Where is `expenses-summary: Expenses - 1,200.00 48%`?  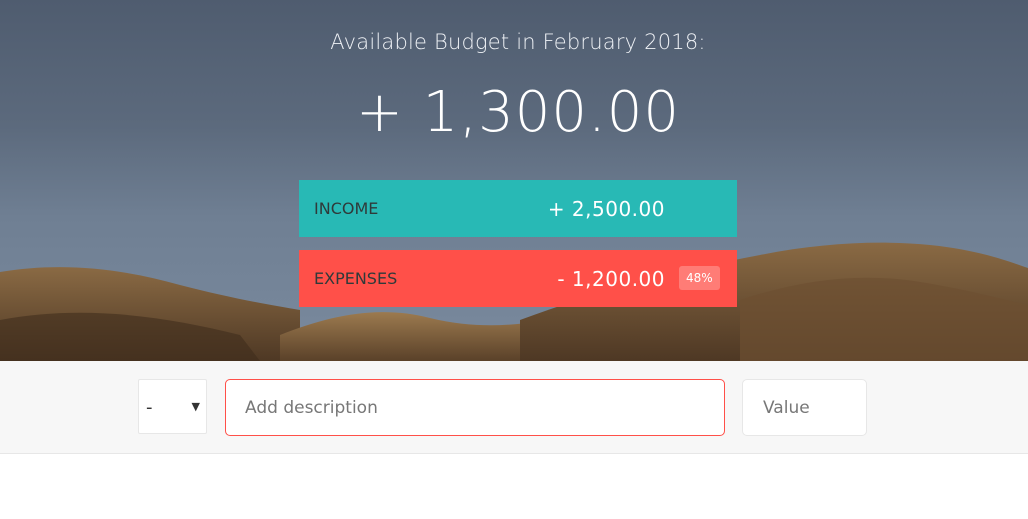 expenses-summary: Expenses - 1,200.00 48% is located at coordinates (518, 278).